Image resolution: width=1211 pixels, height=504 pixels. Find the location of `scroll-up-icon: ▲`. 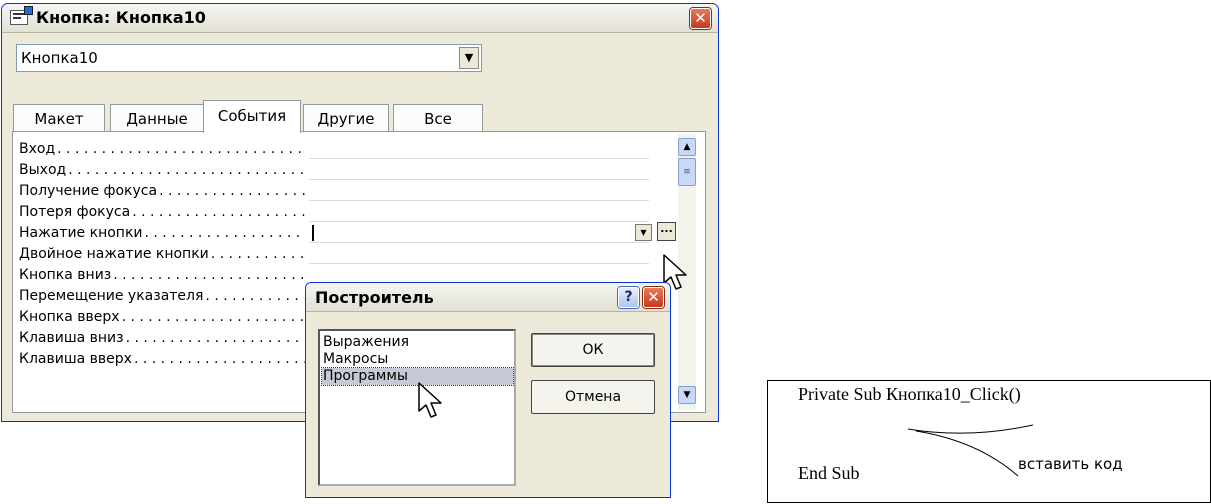

scroll-up-icon: ▲ is located at coordinates (687, 147).